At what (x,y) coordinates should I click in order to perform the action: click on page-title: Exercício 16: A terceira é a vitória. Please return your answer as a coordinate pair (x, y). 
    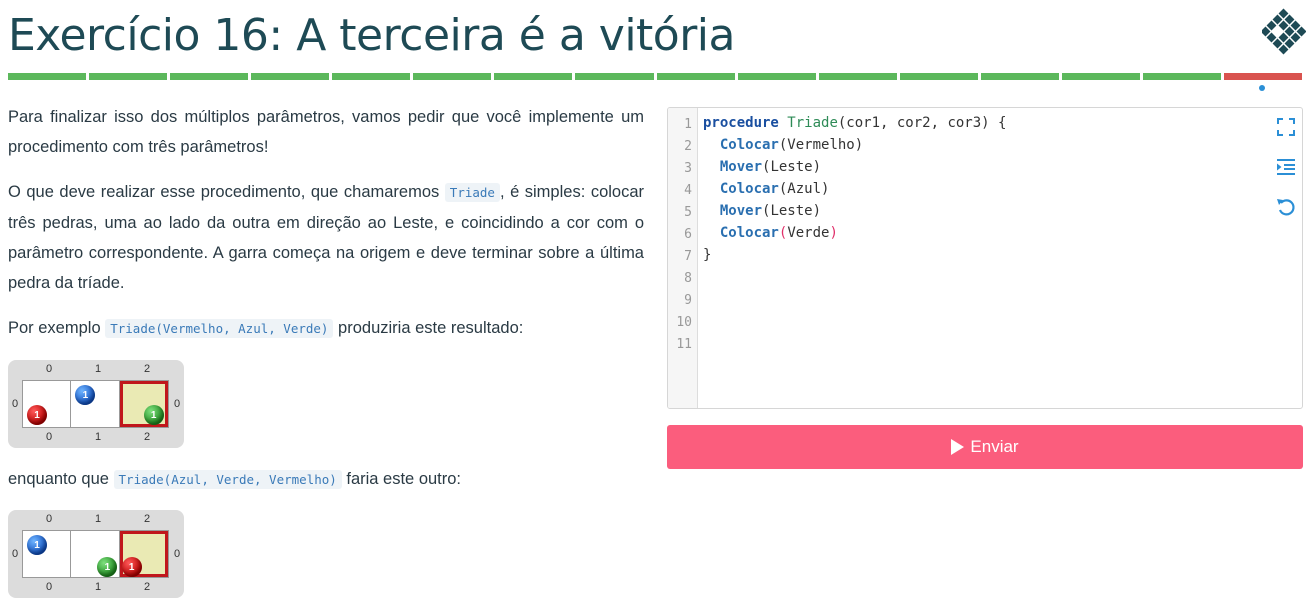
    Looking at the image, I should click on (372, 35).